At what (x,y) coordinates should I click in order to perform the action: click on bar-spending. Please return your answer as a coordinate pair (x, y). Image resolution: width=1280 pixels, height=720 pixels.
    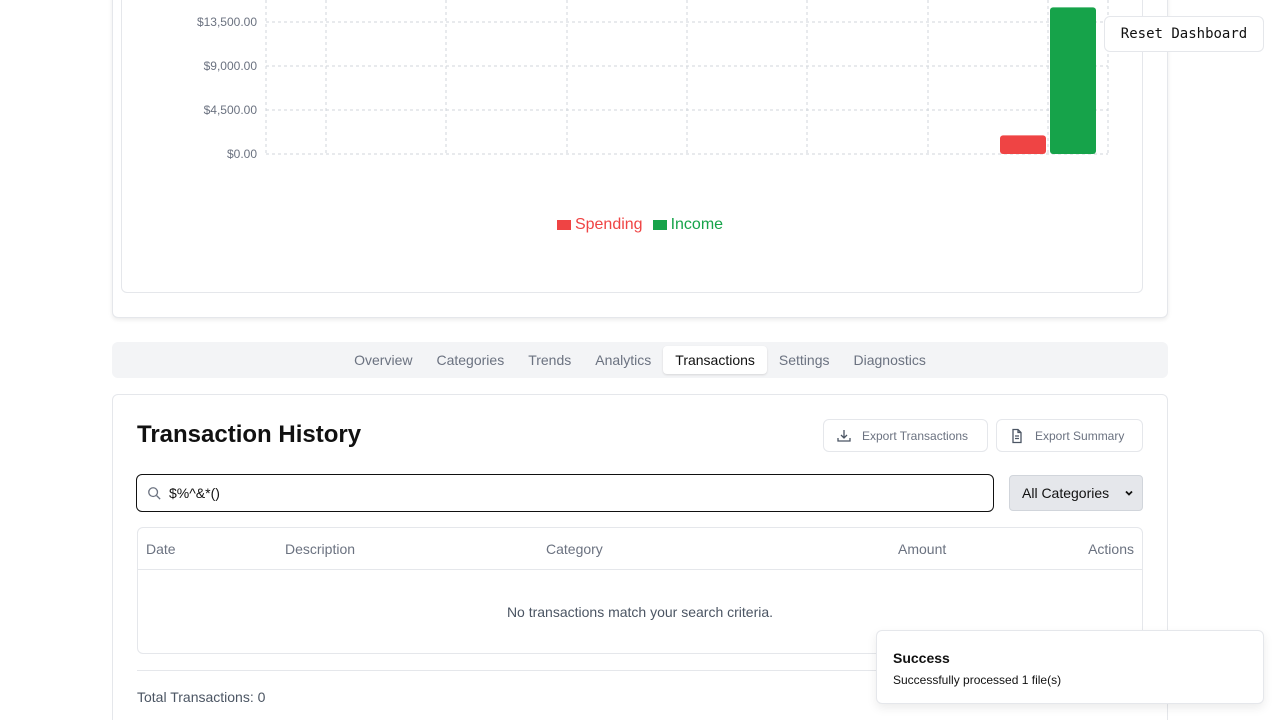
    Looking at the image, I should click on (1023, 144).